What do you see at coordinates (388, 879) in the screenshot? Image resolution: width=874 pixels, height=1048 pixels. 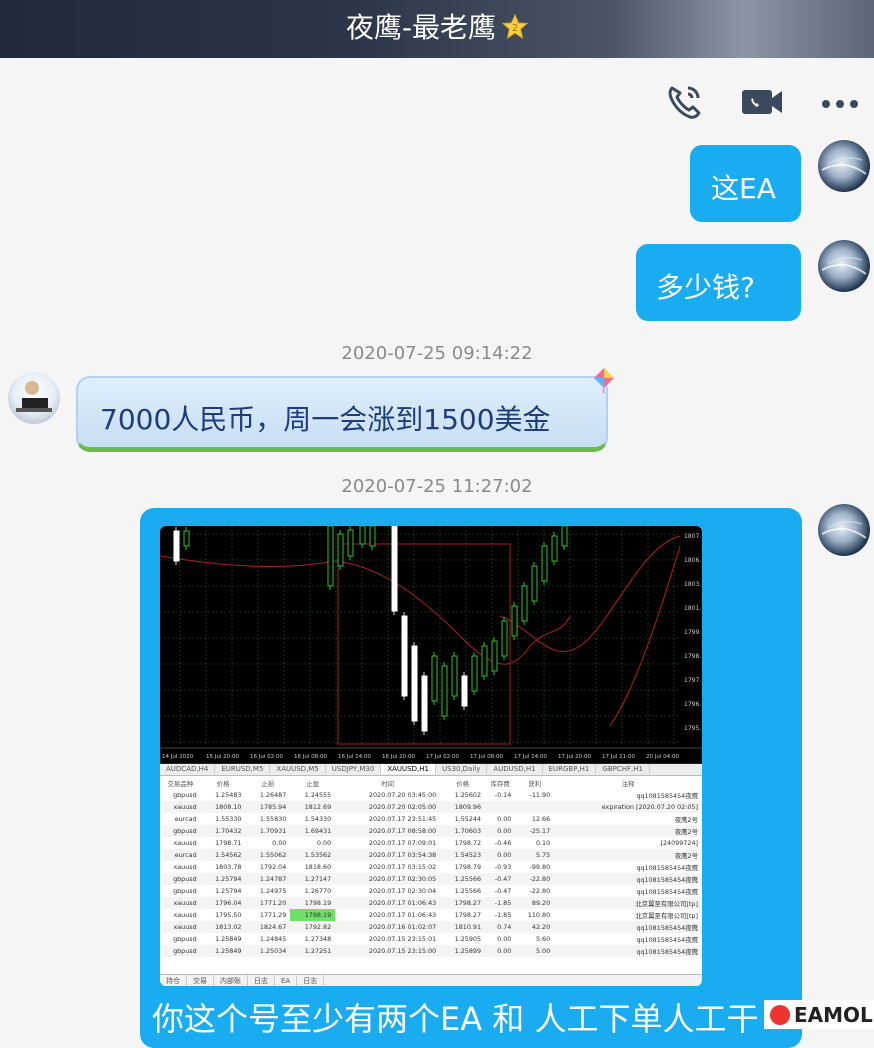 I see `table-cell: 2020.07.17 02:30:05` at bounding box center [388, 879].